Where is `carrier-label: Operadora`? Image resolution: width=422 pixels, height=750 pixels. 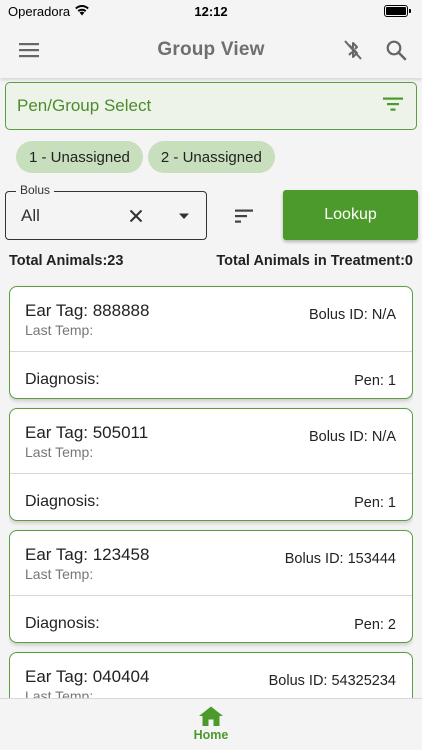 carrier-label: Operadora is located at coordinates (39, 11).